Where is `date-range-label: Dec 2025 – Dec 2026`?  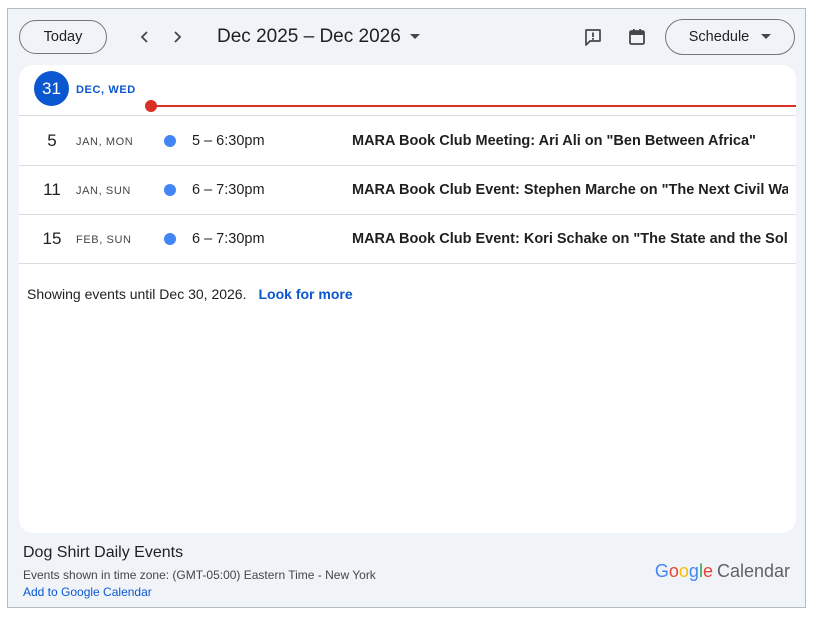 date-range-label: Dec 2025 – Dec 2026 is located at coordinates (309, 36).